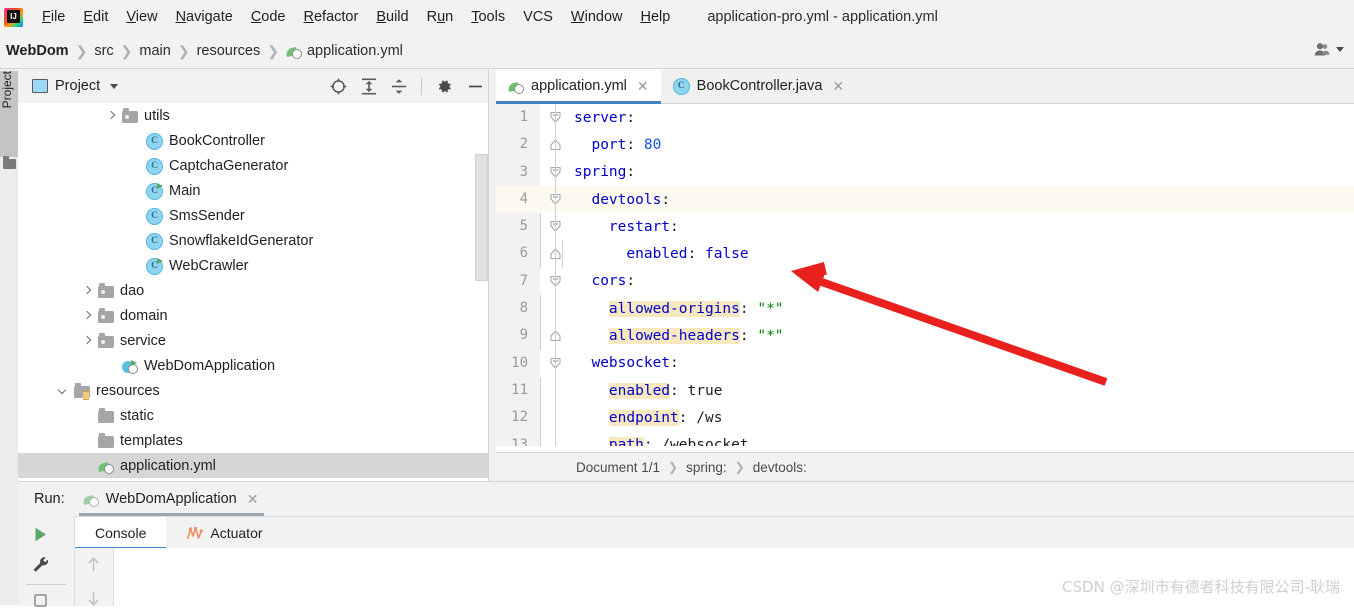 This screenshot has width=1354, height=609. What do you see at coordinates (925, 336) in the screenshot?
I see `code-line: 9 allowed-headers: "*"` at bounding box center [925, 336].